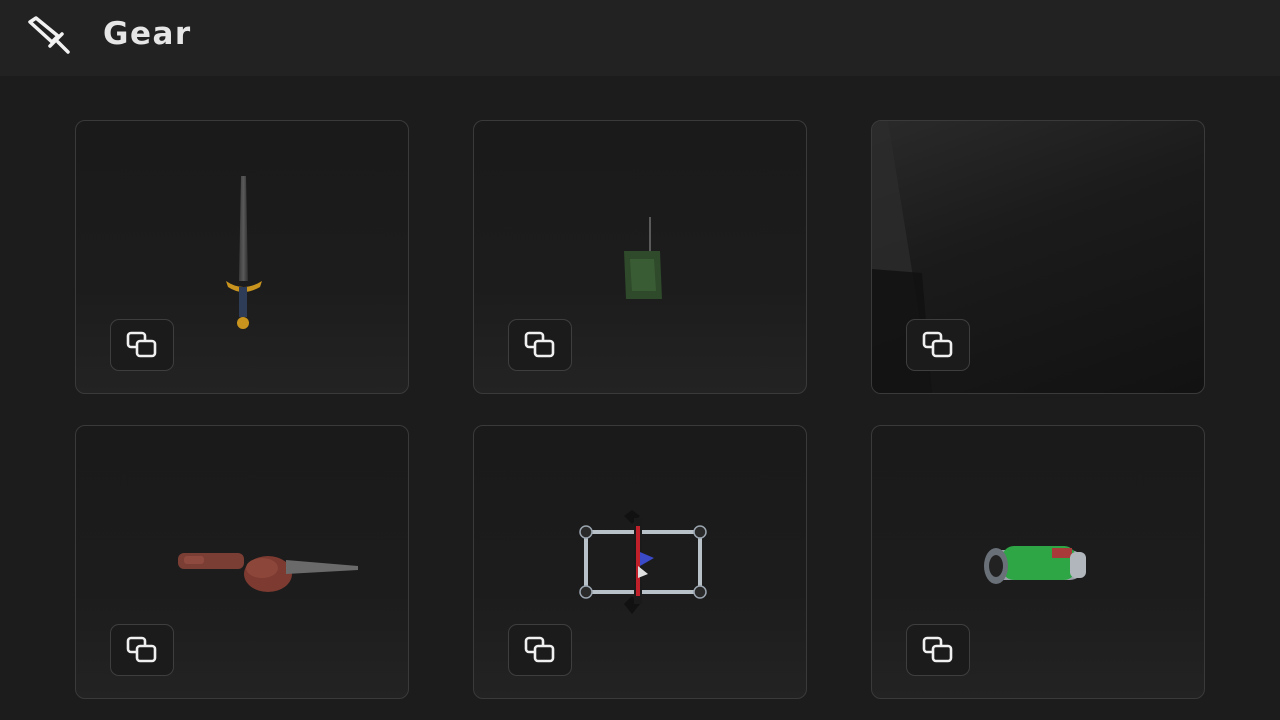 The width and height of the screenshot is (1280, 720). What do you see at coordinates (640, 38) in the screenshot?
I see `header-bar: Gear` at bounding box center [640, 38].